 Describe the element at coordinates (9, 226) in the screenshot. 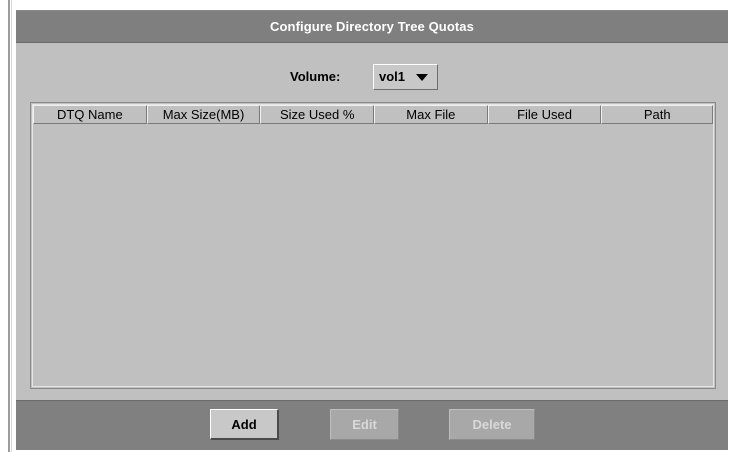

I see `window-left-edge` at that location.